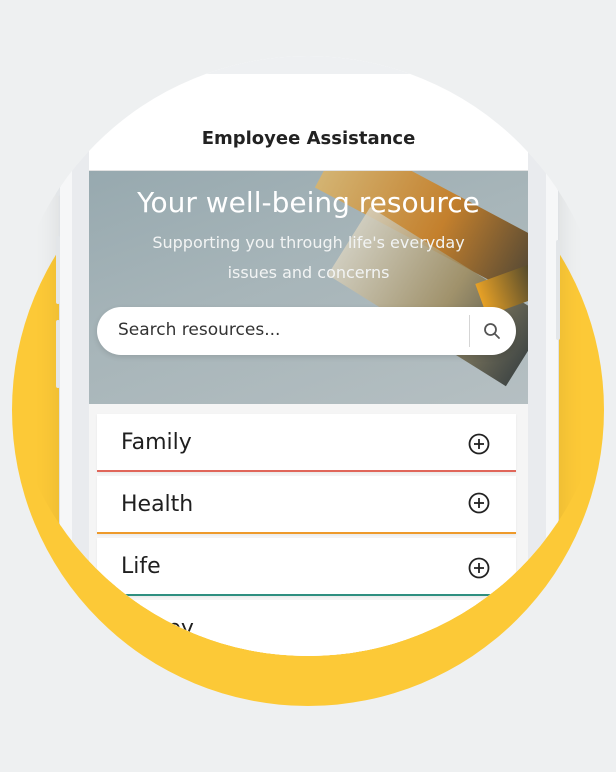 The width and height of the screenshot is (616, 772). Describe the element at coordinates (141, 69) in the screenshot. I see `status-time: 9:41` at that location.